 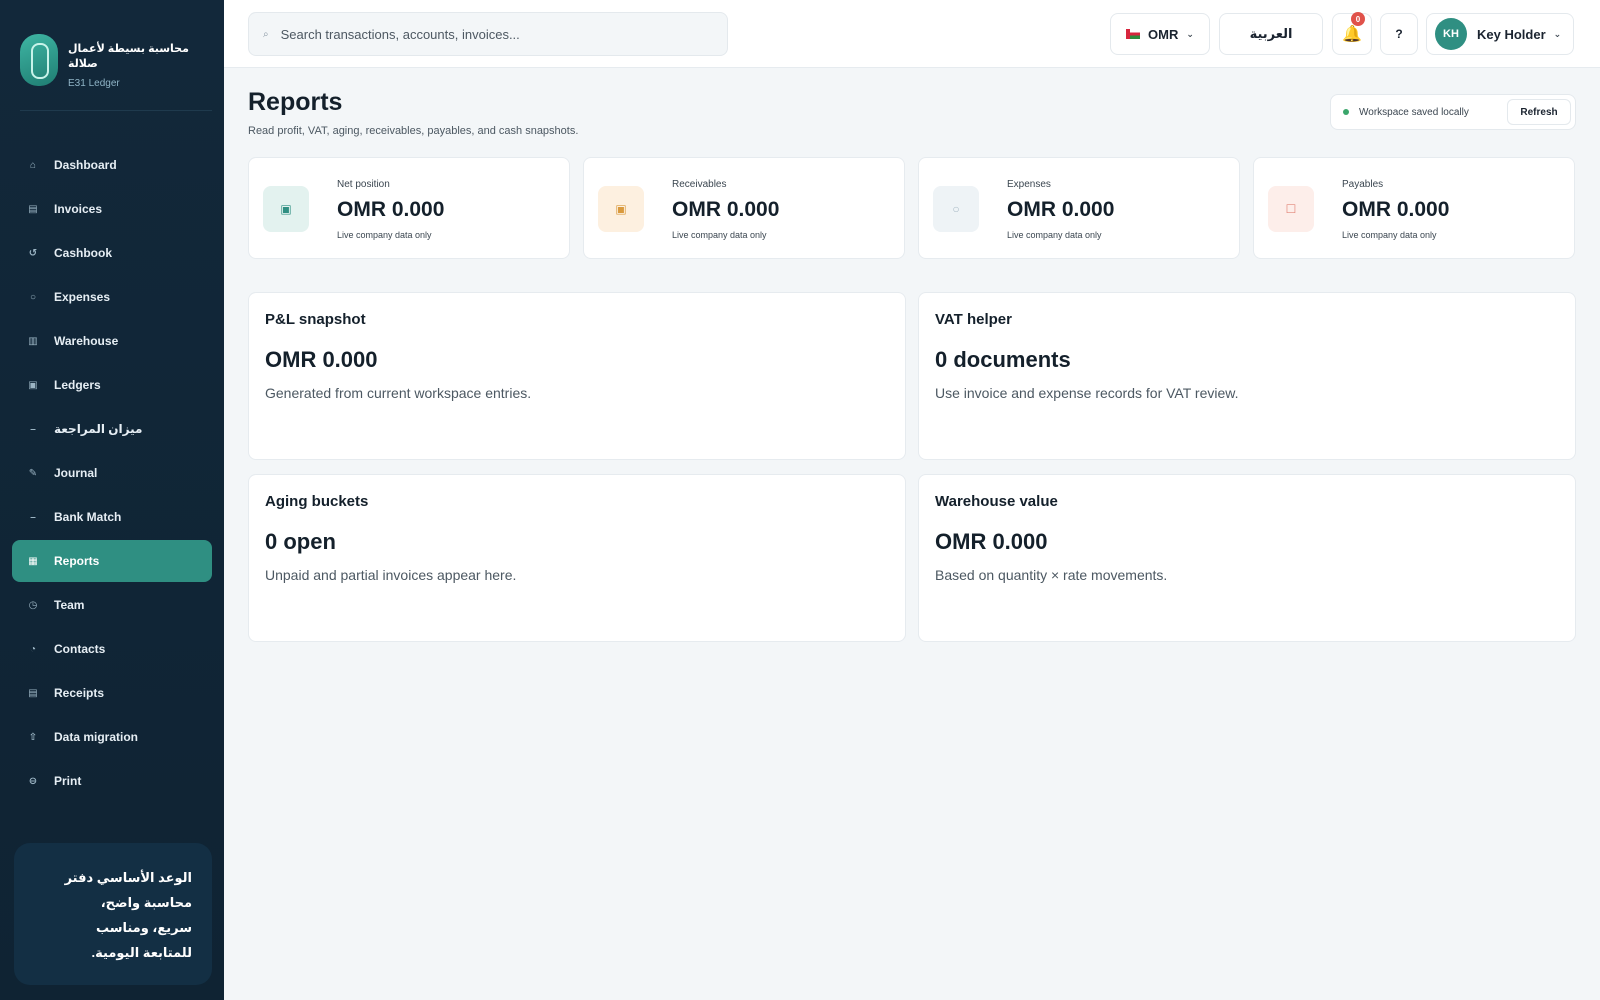 I want to click on brand-logo-icon, so click(x=39, y=60).